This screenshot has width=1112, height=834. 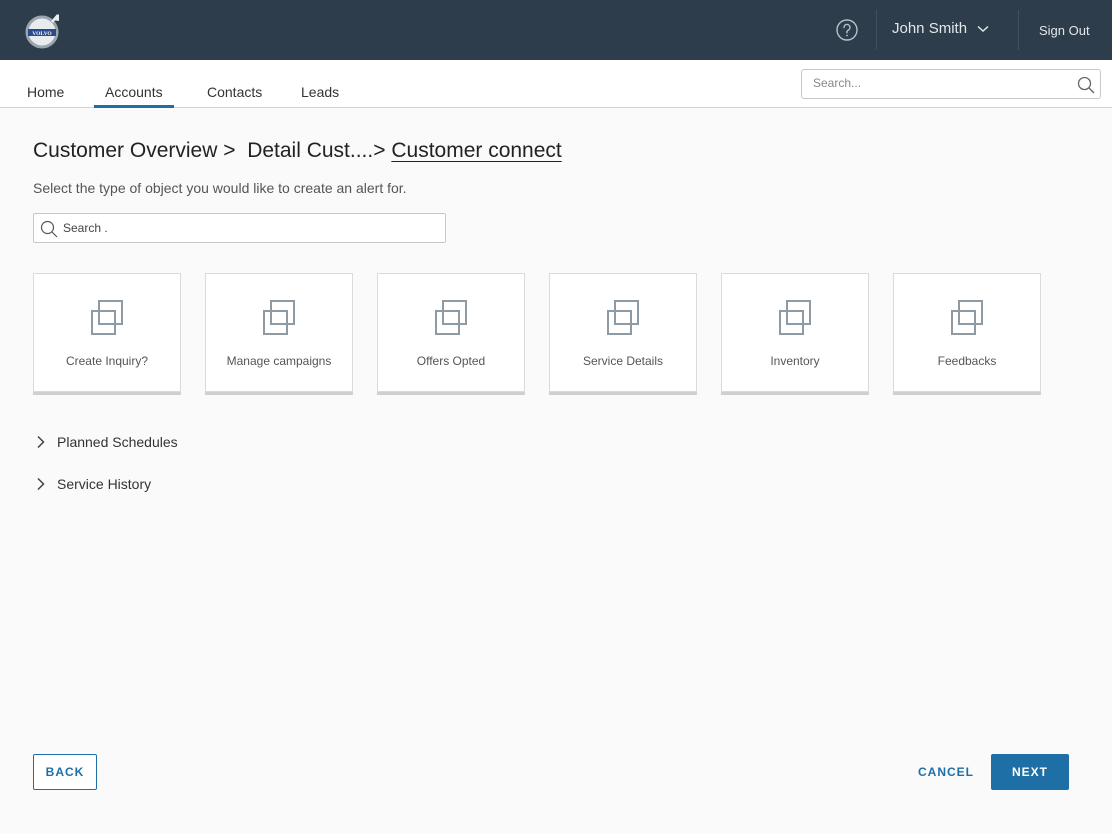 I want to click on section-planned-schedules: Planned Schedules, so click(x=107, y=442).